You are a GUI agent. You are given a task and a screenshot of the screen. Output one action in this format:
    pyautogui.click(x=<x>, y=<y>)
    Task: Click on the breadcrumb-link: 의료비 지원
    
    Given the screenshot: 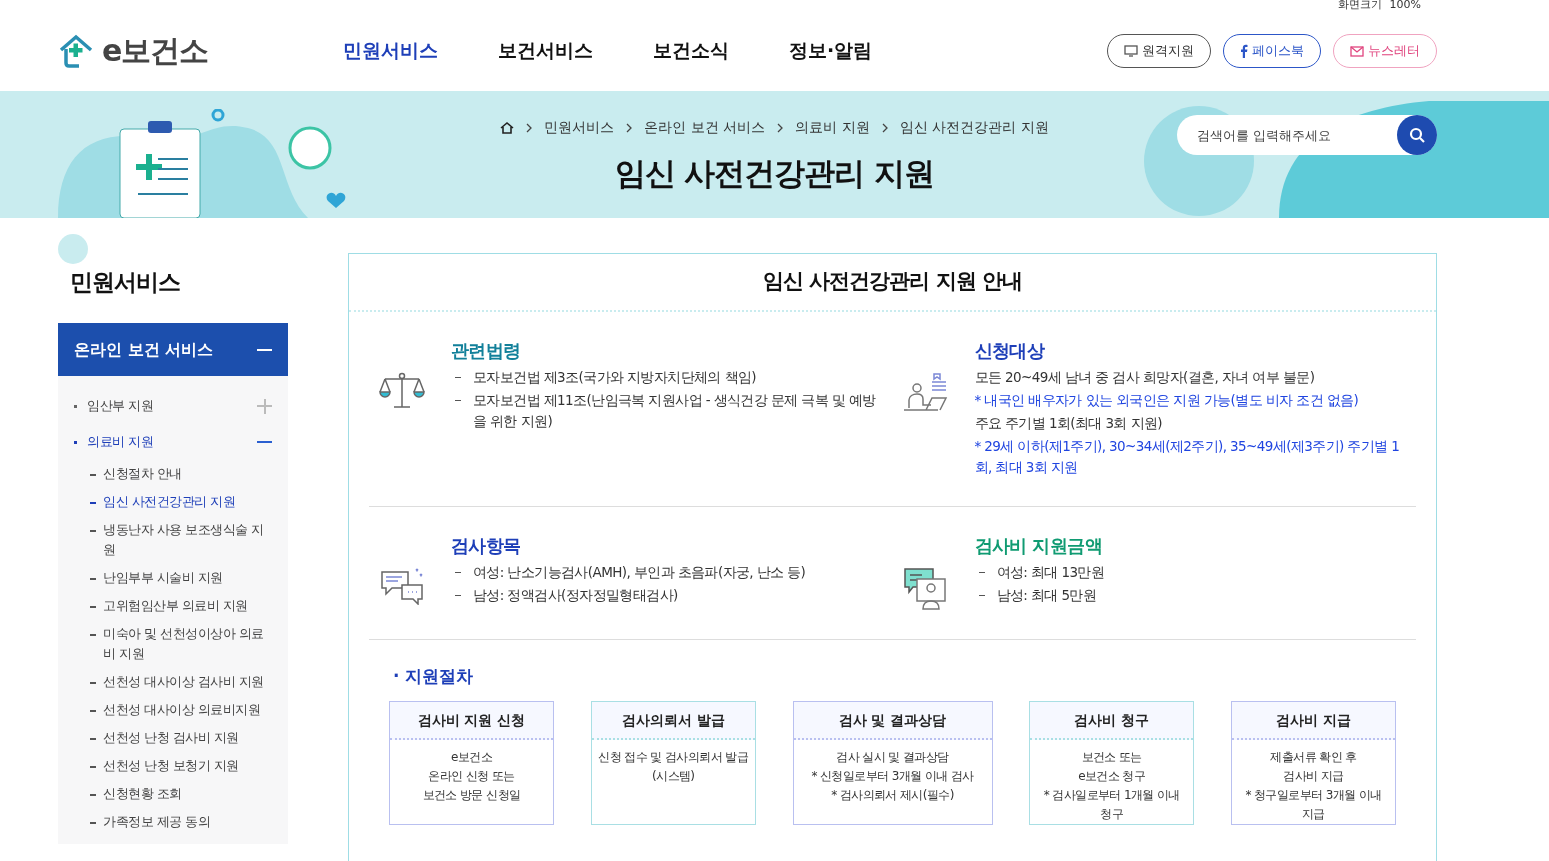 What is the action you would take?
    pyautogui.click(x=832, y=127)
    